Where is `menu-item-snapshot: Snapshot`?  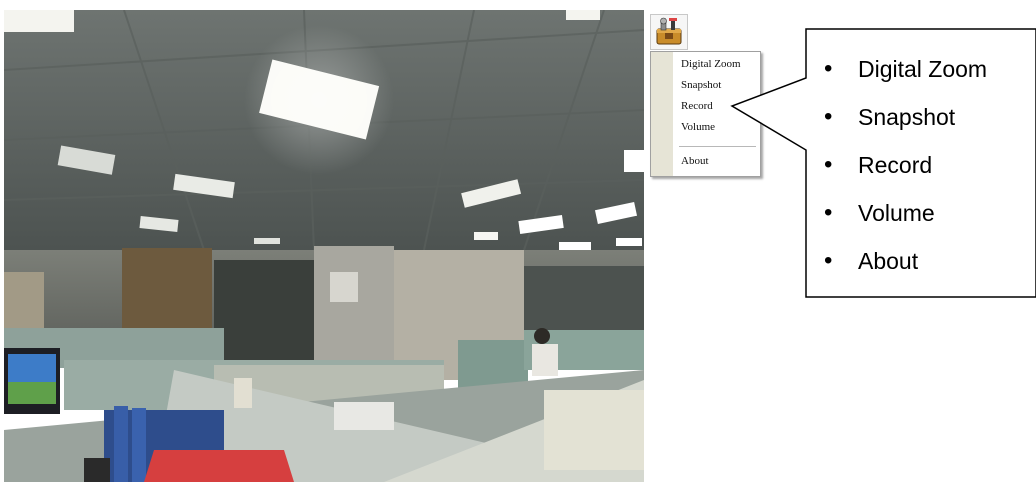
menu-item-snapshot: Snapshot is located at coordinates (701, 85).